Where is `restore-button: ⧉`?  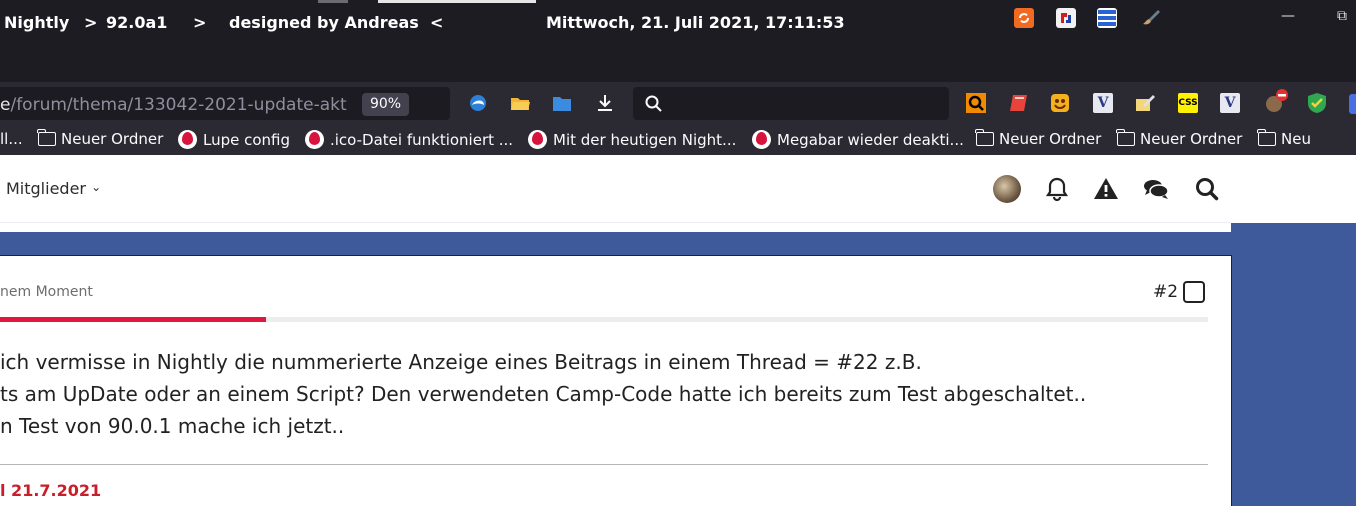
restore-button: ⧉ is located at coordinates (1342, 16).